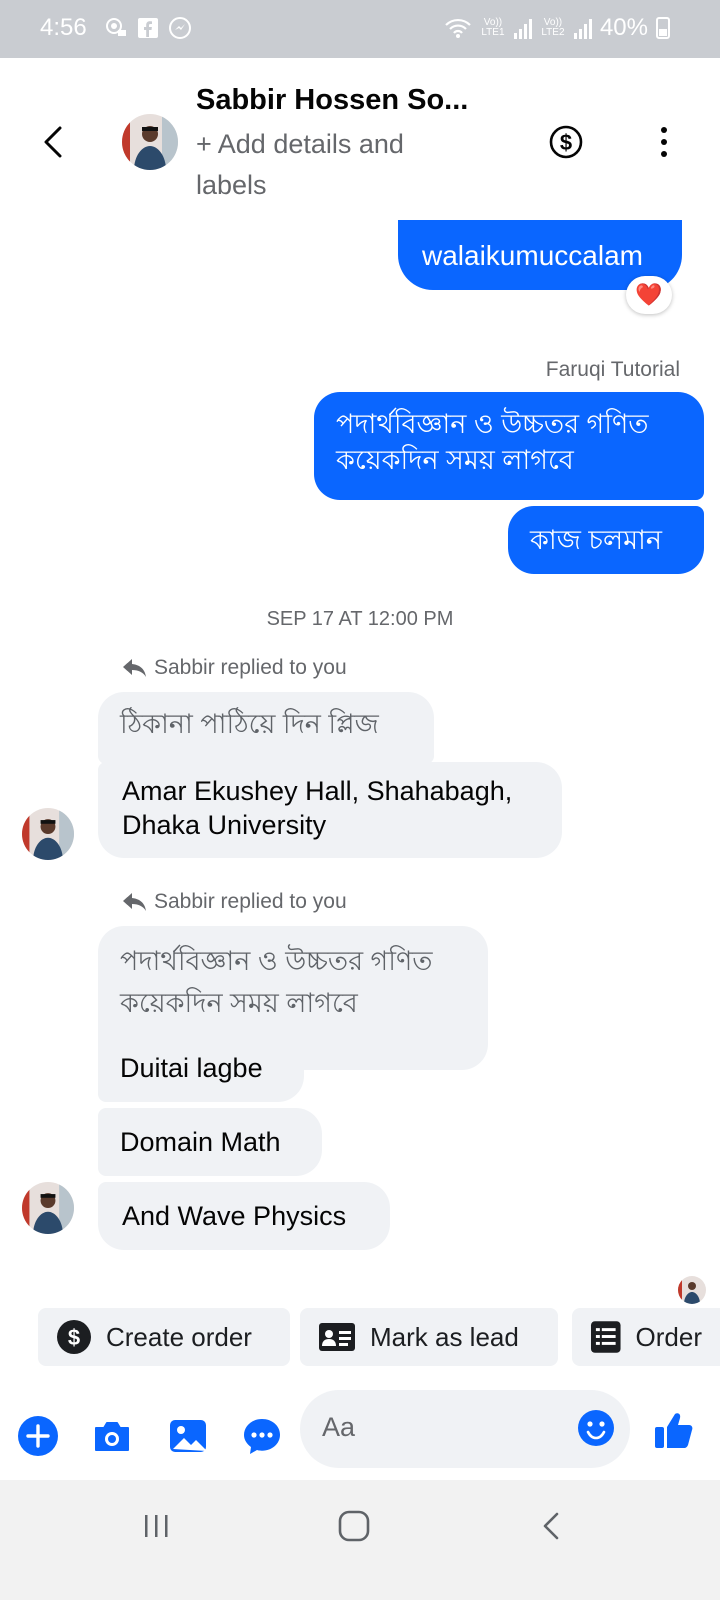  What do you see at coordinates (201, 1068) in the screenshot?
I see `incoming-message: Duitai lagbe` at bounding box center [201, 1068].